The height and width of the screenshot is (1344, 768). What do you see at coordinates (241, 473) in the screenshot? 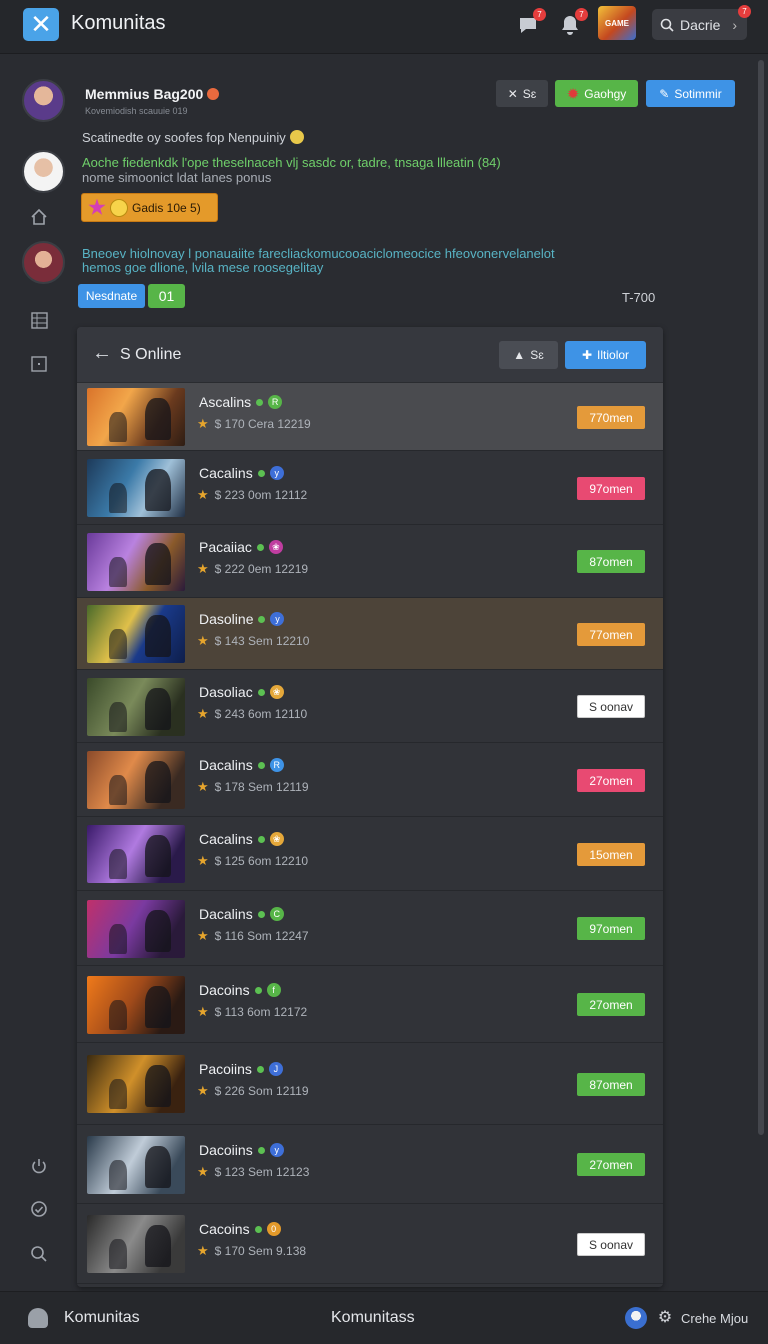
I see `list-item-name: Cacalins y` at bounding box center [241, 473].